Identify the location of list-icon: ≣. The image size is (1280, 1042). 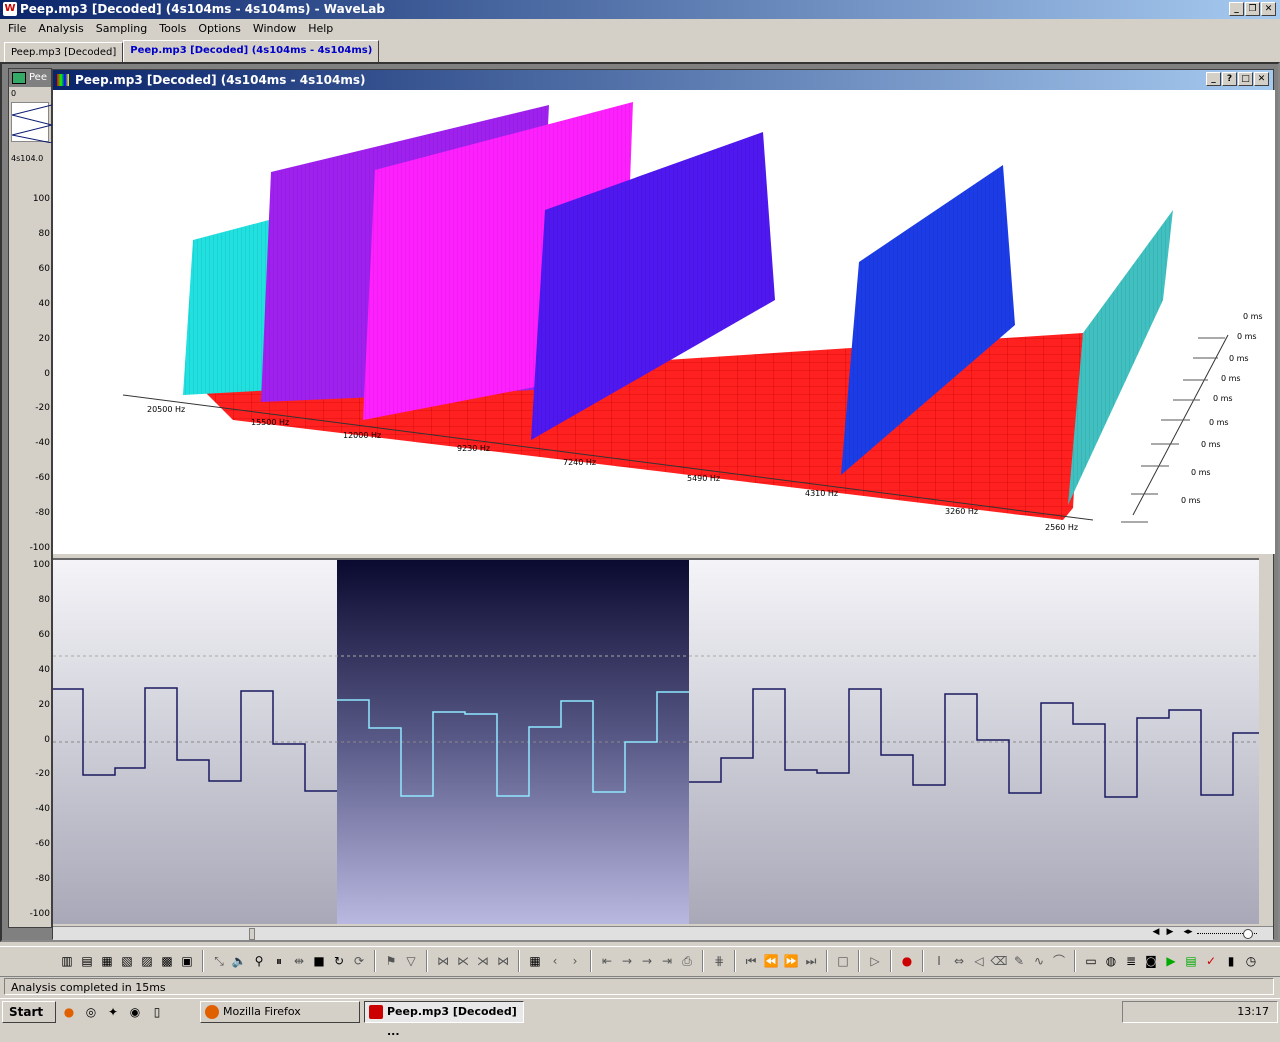
(1131, 961).